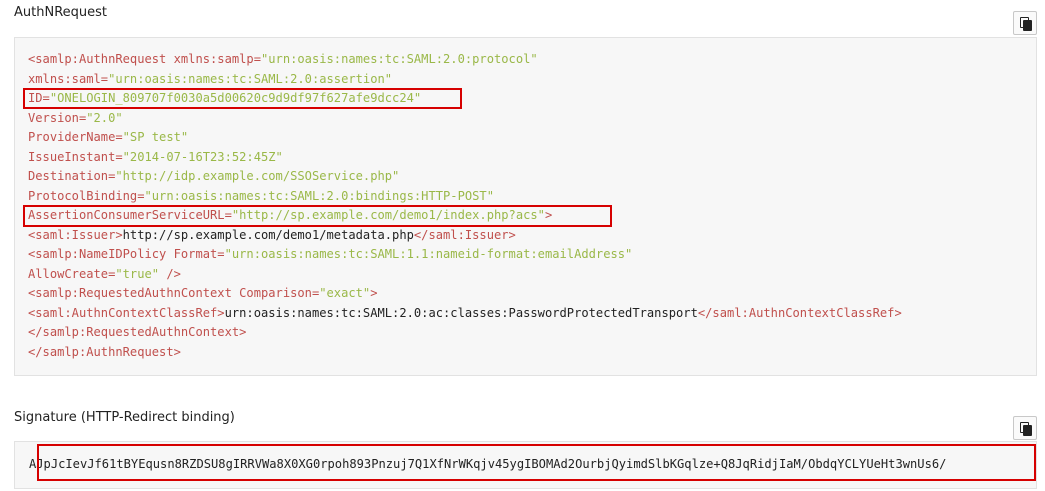 Image resolution: width=1045 pixels, height=491 pixels. I want to click on code-token: </saml:Issuer>, so click(464, 234).